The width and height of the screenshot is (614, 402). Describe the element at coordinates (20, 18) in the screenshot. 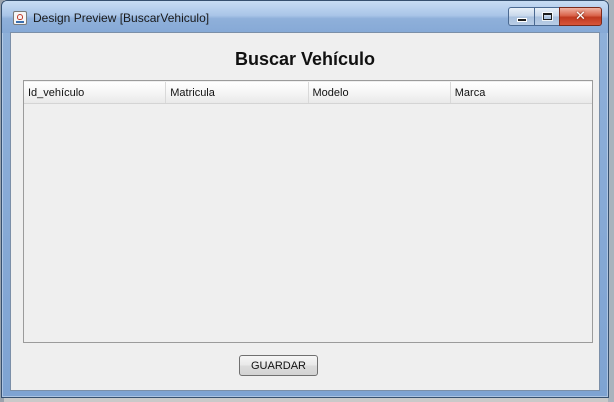

I see `java-icon` at that location.